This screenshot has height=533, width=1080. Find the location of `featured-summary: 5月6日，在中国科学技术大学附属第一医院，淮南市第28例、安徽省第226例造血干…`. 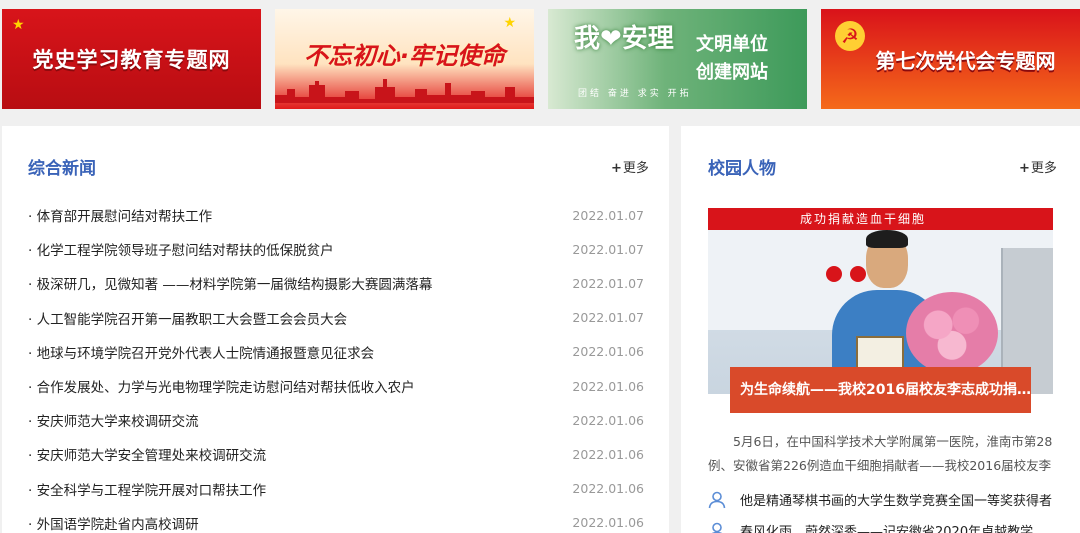

featured-summary: 5月6日，在中国科学技术大学附属第一医院，淮南市第28例、安徽省第226例造血干… is located at coordinates (880, 453).